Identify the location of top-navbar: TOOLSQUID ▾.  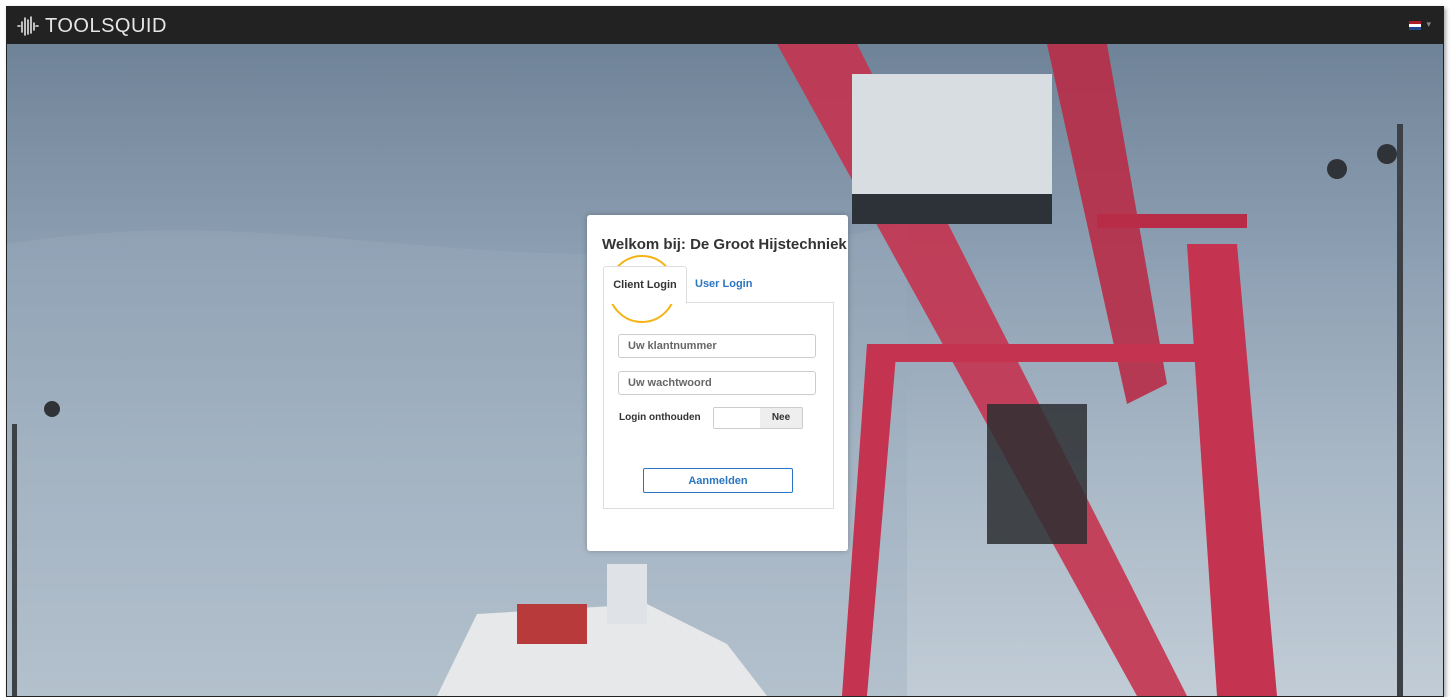
(725, 26).